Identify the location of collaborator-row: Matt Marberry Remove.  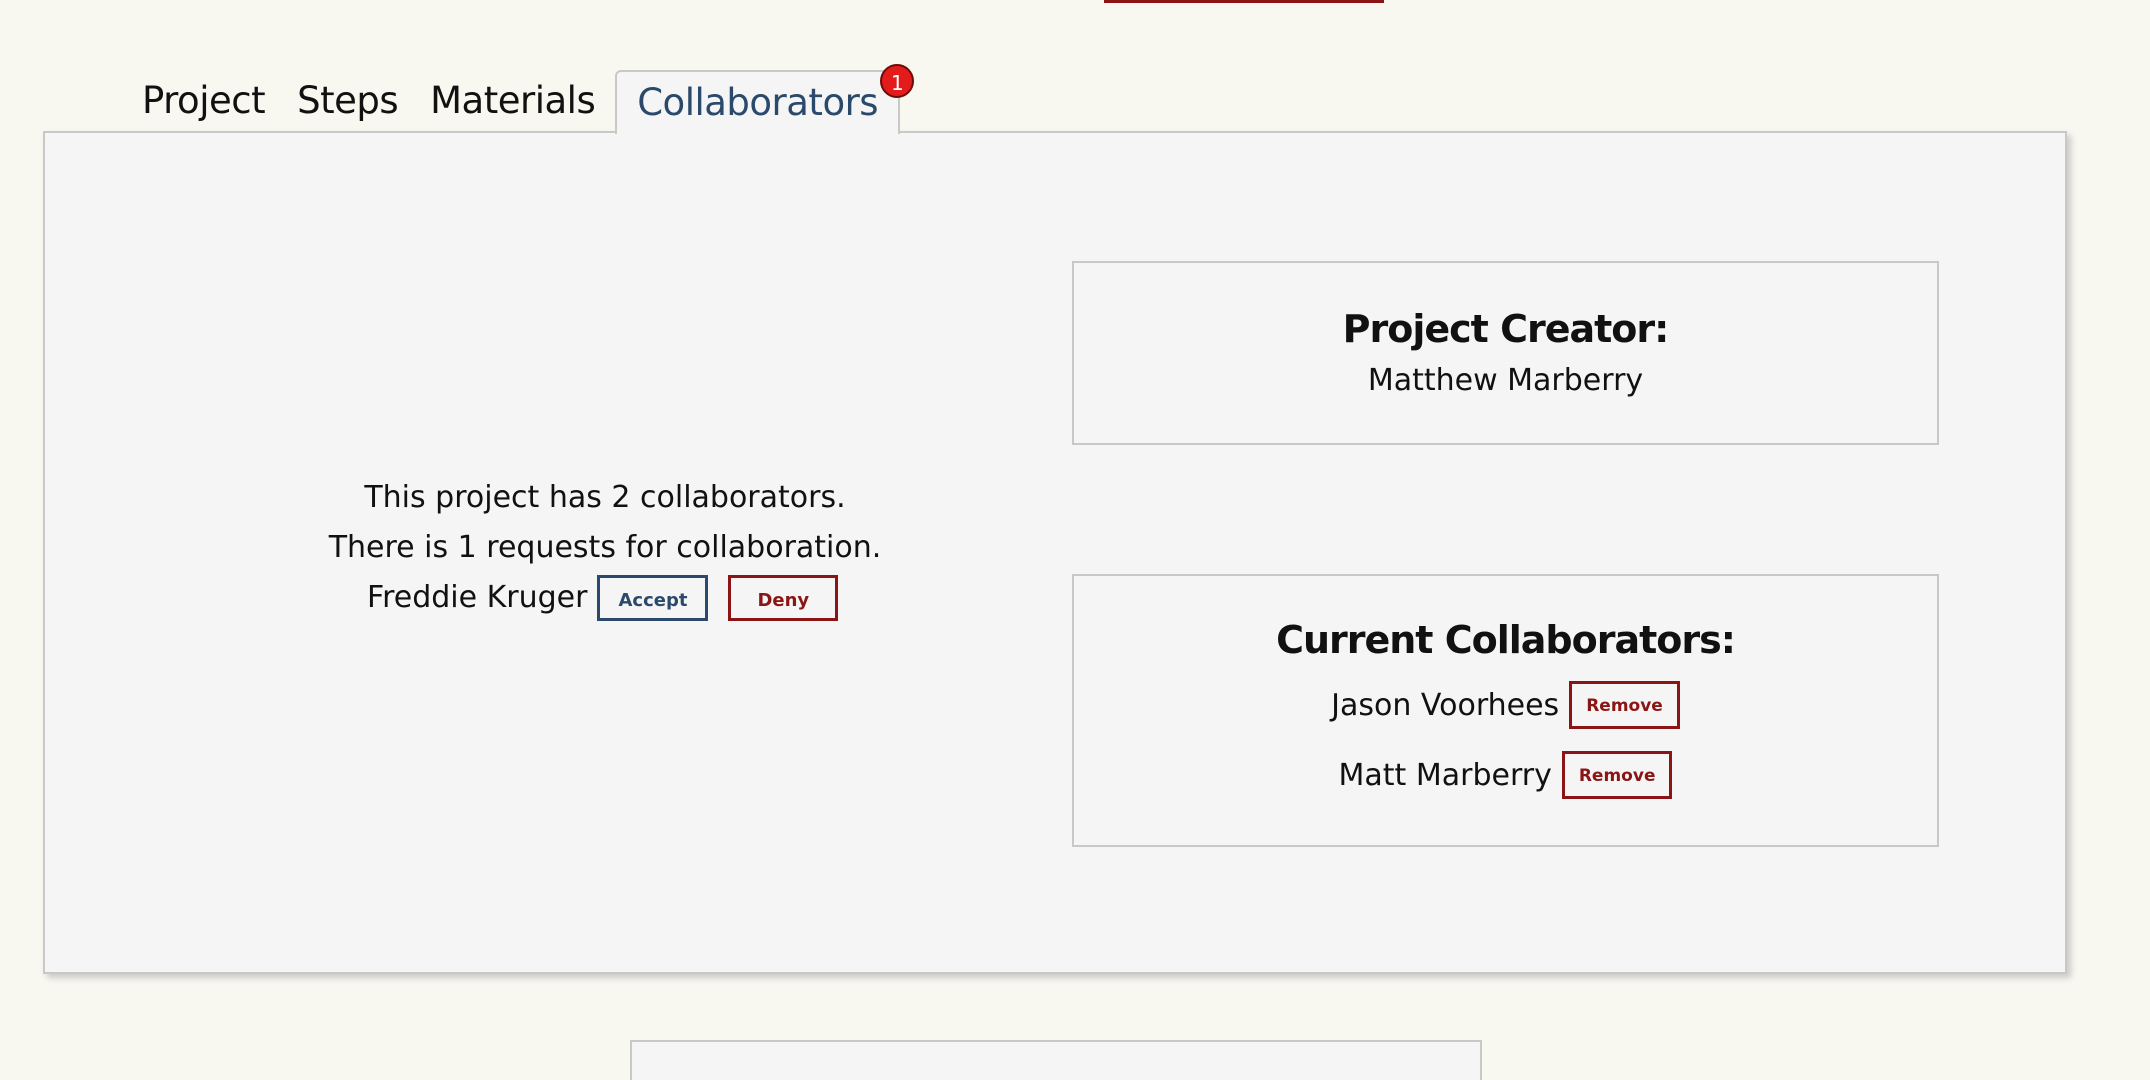
(1505, 775).